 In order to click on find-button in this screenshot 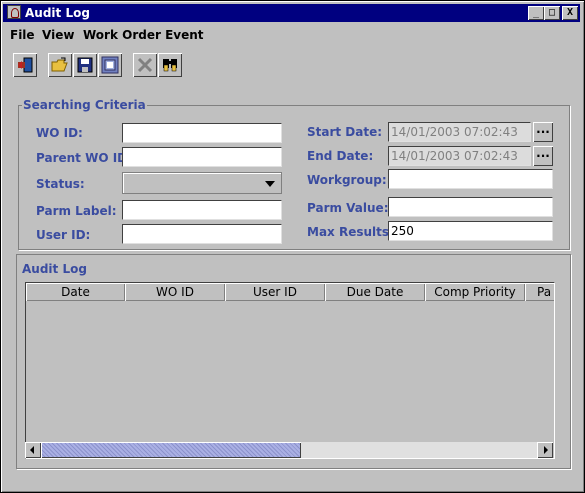, I will do `click(170, 65)`.